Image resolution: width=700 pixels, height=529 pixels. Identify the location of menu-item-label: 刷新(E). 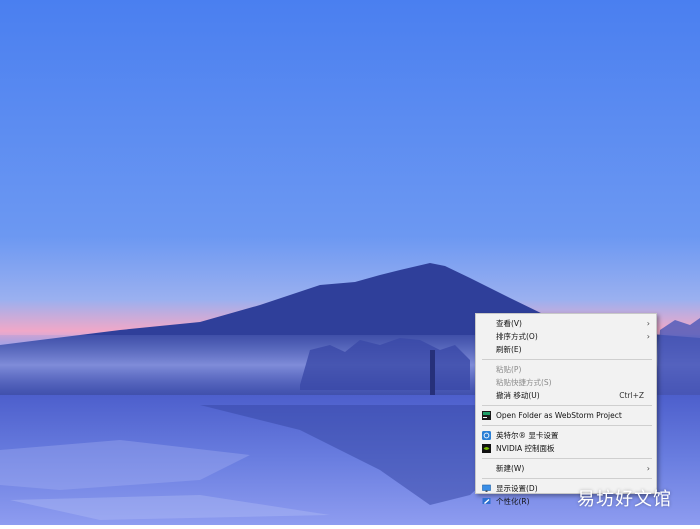
(509, 349).